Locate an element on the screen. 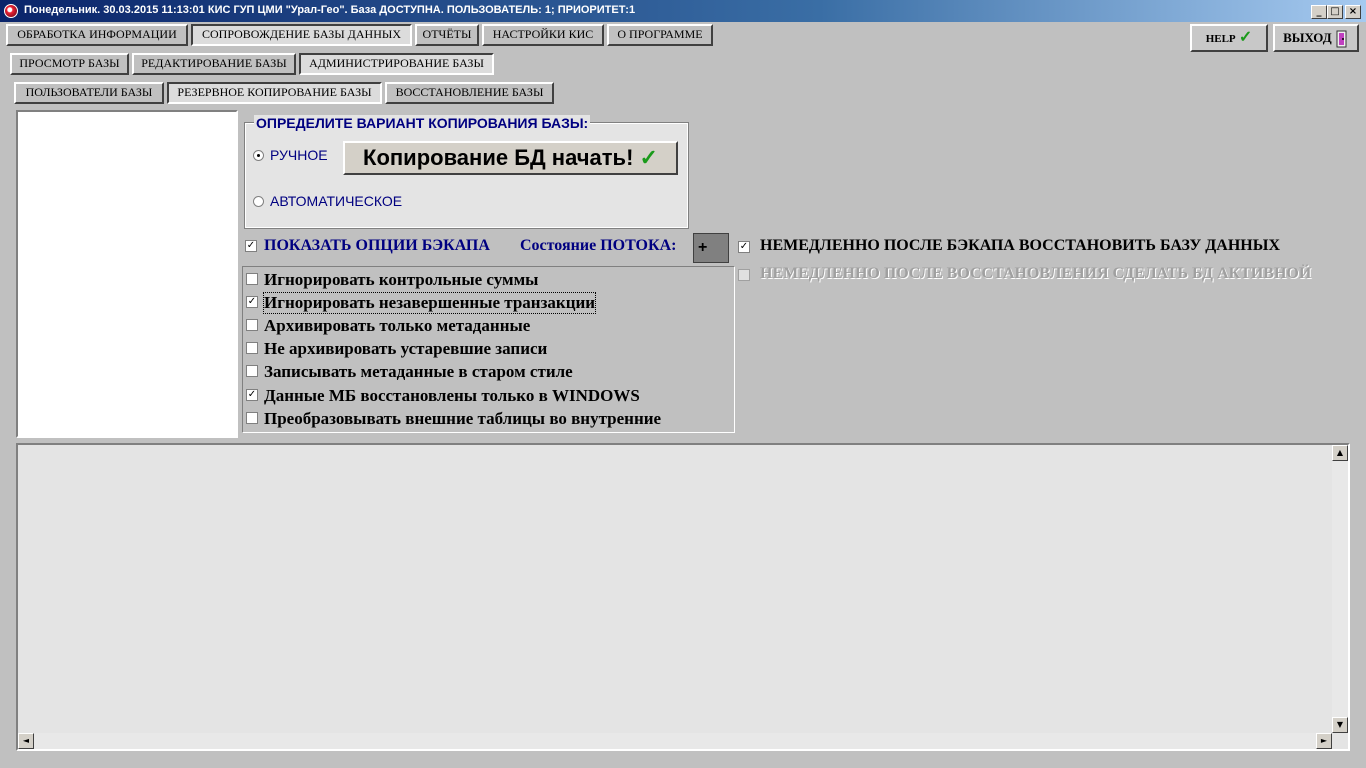 This screenshot has width=1366, height=768. help-label: HELP is located at coordinates (1220, 39).